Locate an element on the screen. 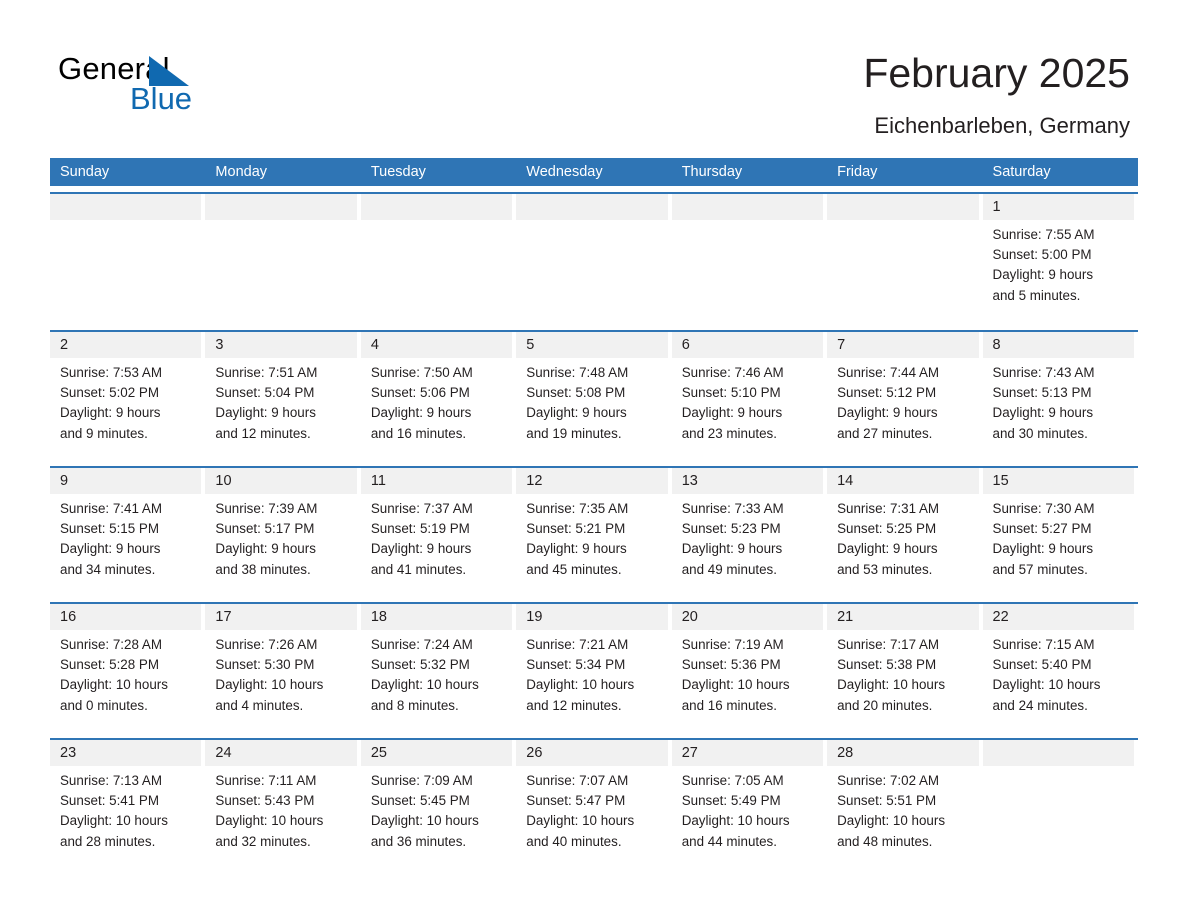  day-number: 26 is located at coordinates (592, 753).